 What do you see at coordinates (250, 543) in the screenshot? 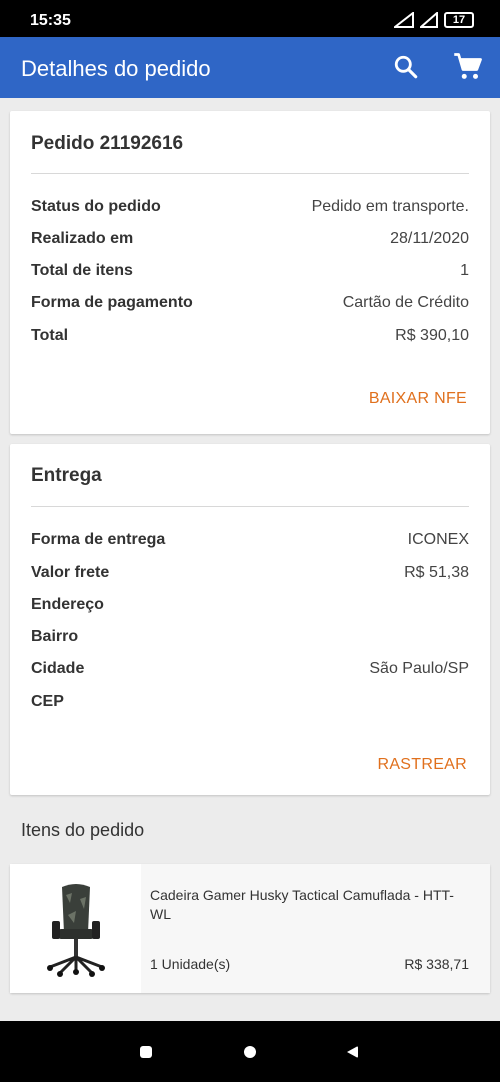
I see `delivery-row-method: Forma de entrega ICONEX` at bounding box center [250, 543].